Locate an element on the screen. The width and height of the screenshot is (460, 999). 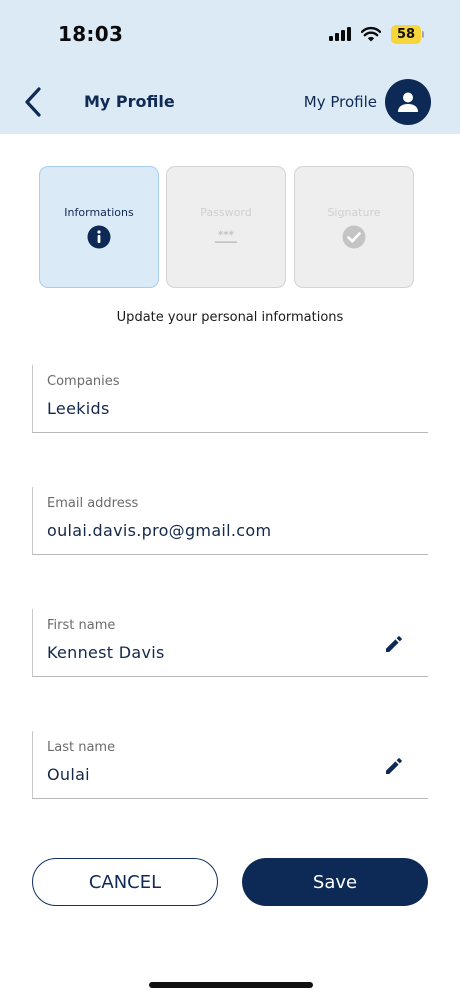
last-name-field: Last name Oulai is located at coordinates (230, 765).